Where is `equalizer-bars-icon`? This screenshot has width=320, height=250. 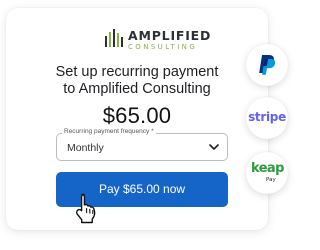
equalizer-bars-icon is located at coordinates (114, 38).